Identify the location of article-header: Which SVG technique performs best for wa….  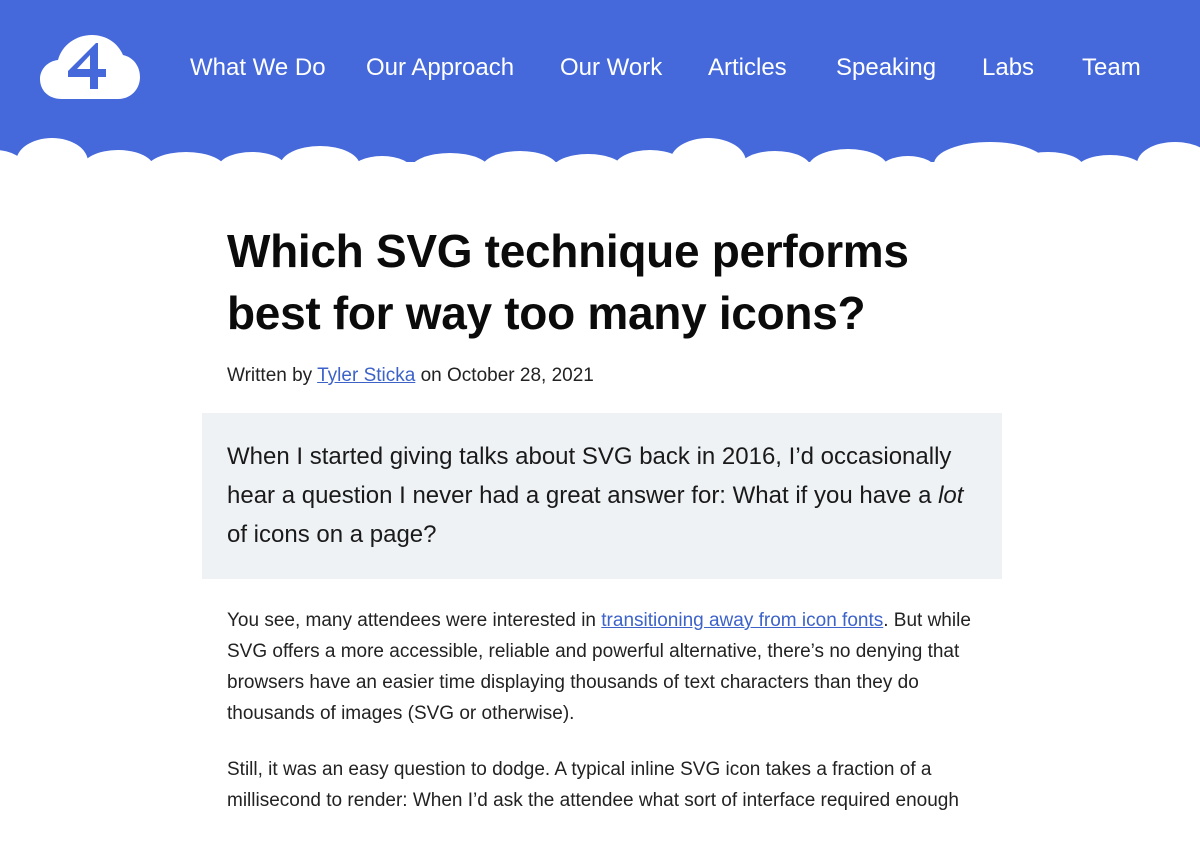
(607, 305).